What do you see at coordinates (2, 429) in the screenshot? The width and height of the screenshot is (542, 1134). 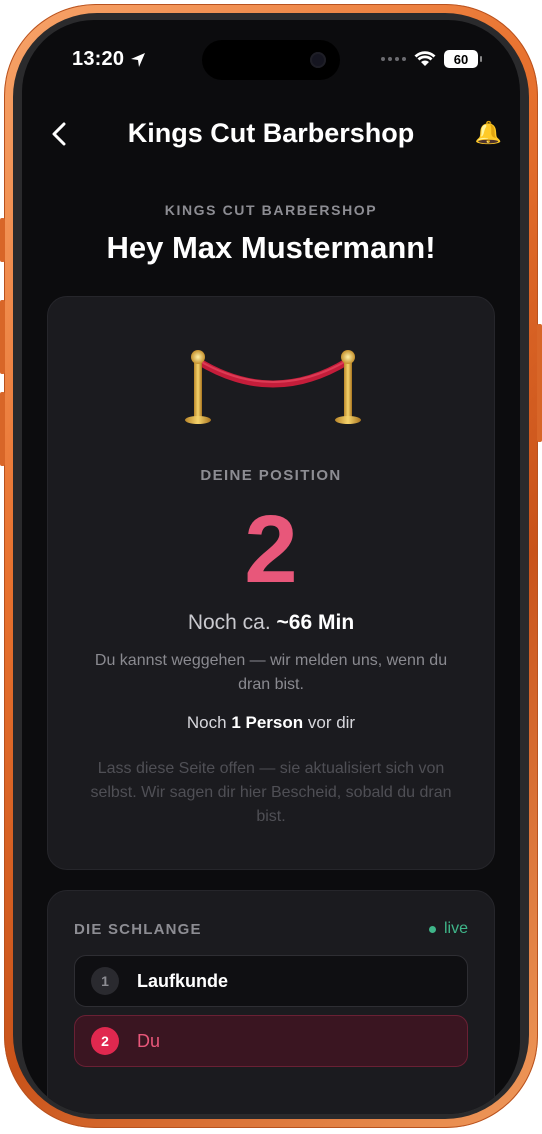 I see `volume-down-button` at bounding box center [2, 429].